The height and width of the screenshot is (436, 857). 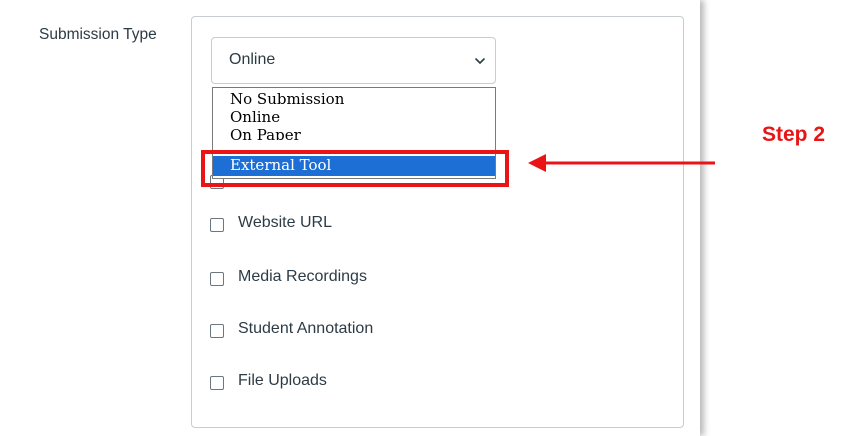 What do you see at coordinates (794, 134) in the screenshot?
I see `step-label: Step 2` at bounding box center [794, 134].